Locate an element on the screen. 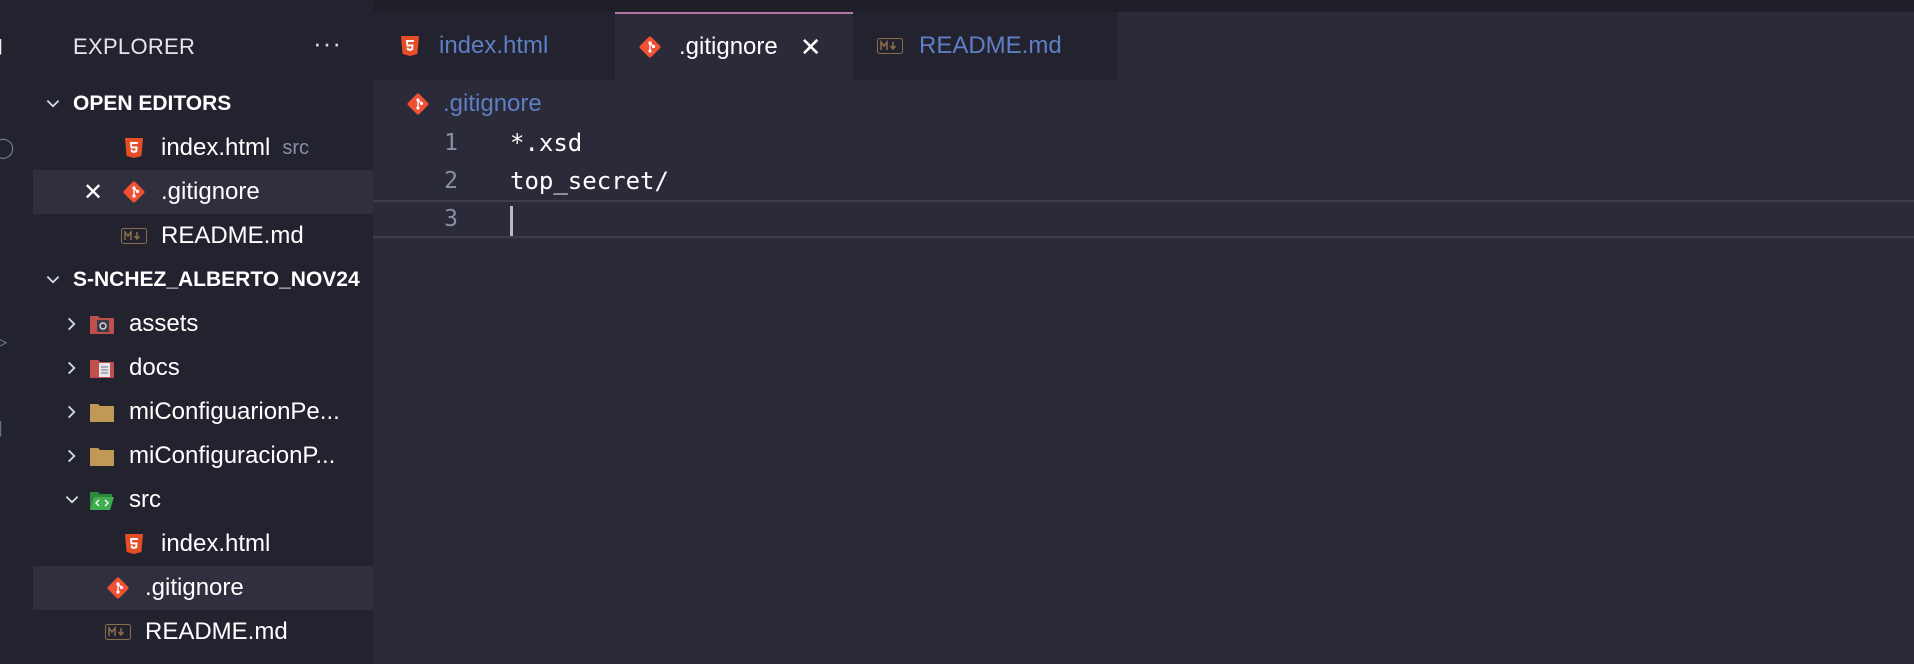 Image resolution: width=1914 pixels, height=664 pixels. tree-item-src: src is located at coordinates (203, 500).